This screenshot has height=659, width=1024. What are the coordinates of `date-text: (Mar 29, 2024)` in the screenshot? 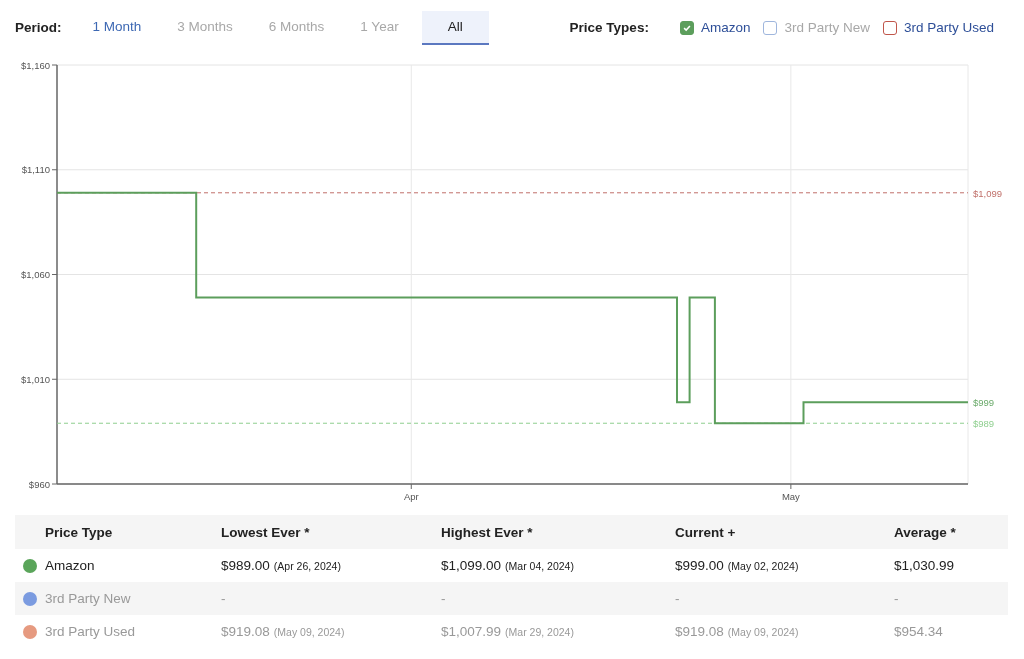 It's located at (539, 632).